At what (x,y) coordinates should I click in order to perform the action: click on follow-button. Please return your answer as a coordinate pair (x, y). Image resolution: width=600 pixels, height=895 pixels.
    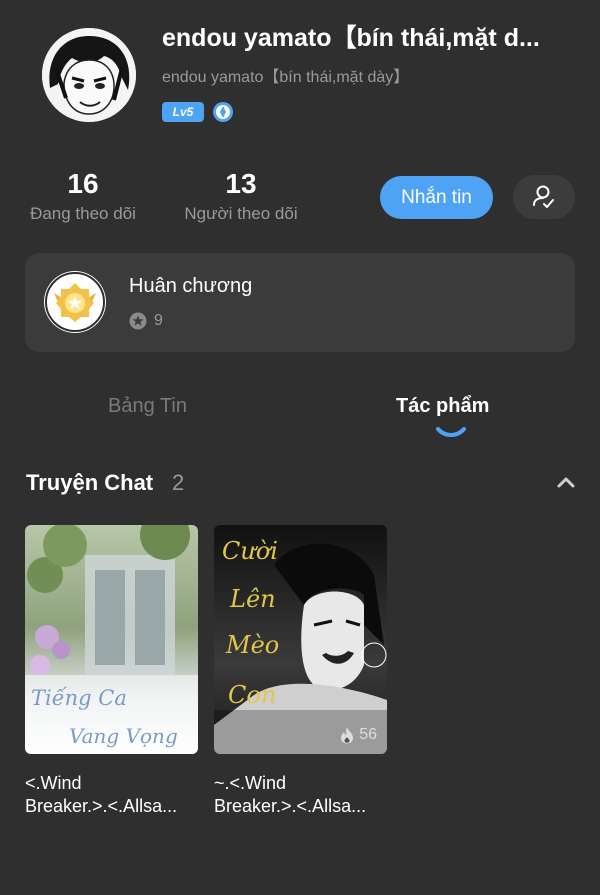
    Looking at the image, I should click on (544, 197).